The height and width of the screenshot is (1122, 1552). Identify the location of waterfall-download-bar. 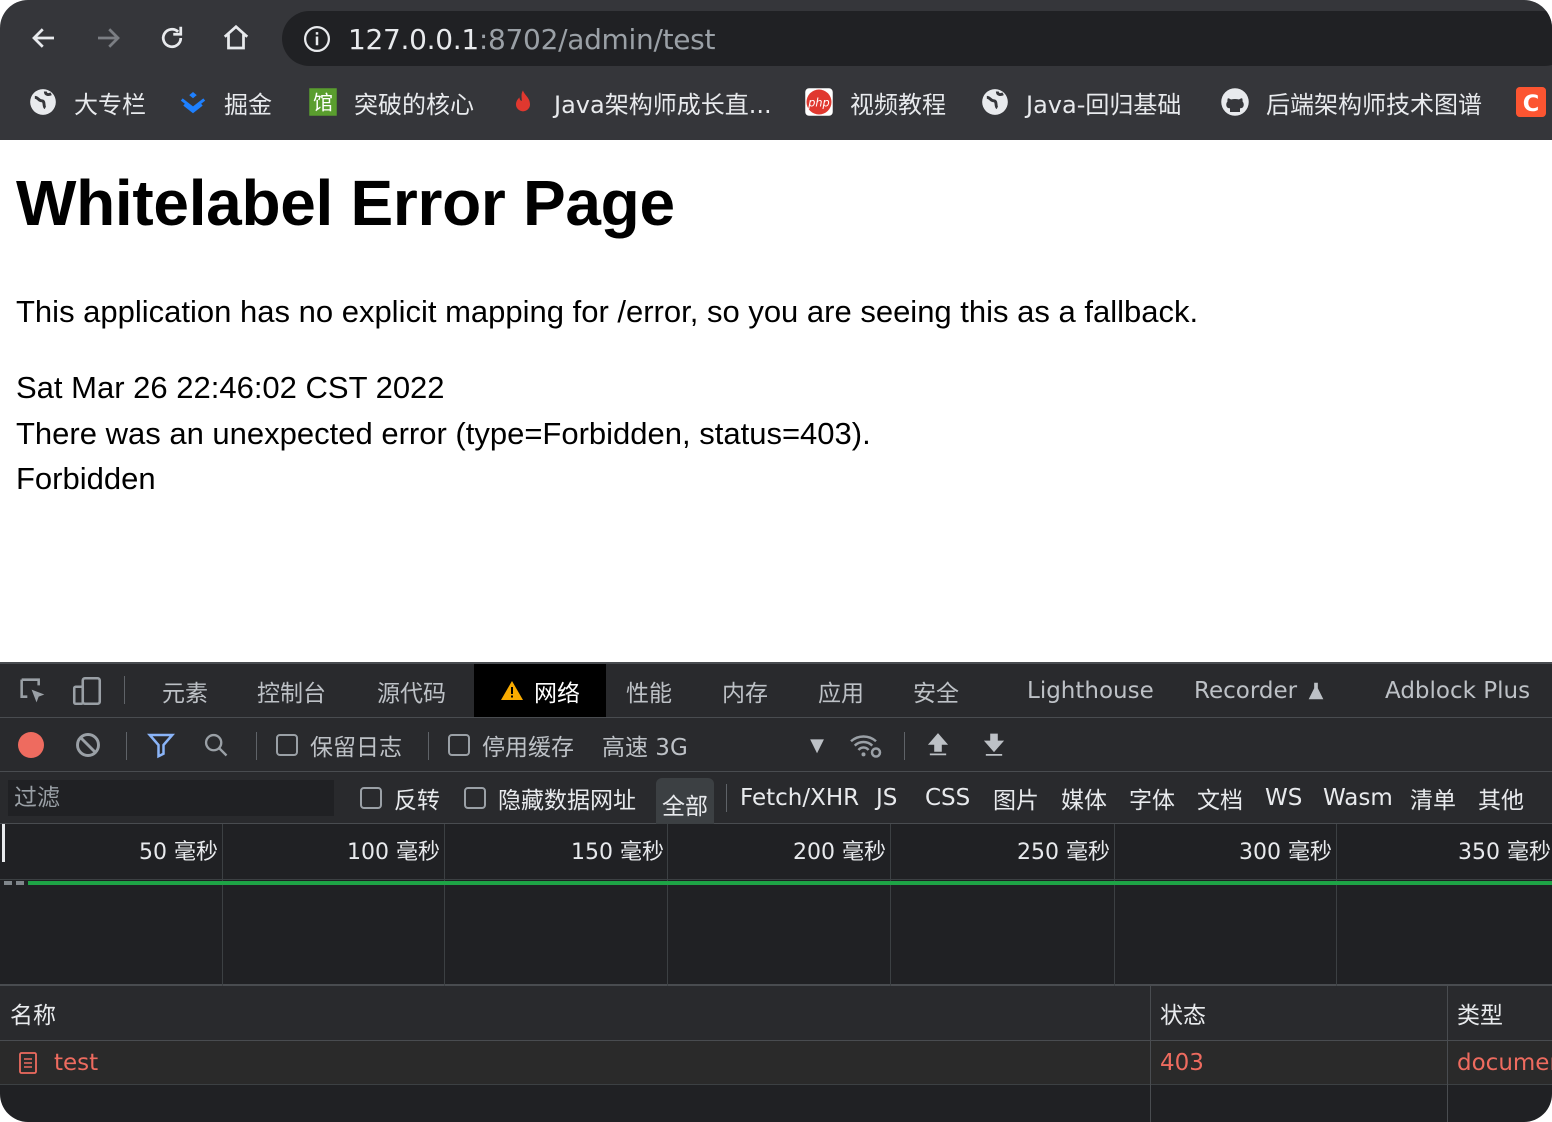
(790, 883).